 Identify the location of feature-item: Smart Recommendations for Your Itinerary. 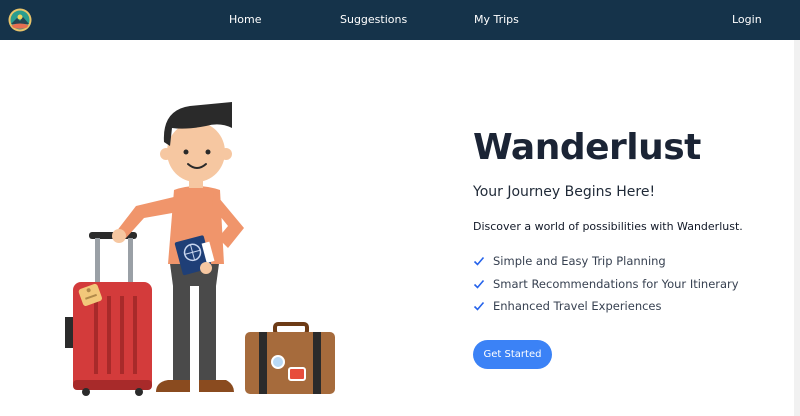
(633, 284).